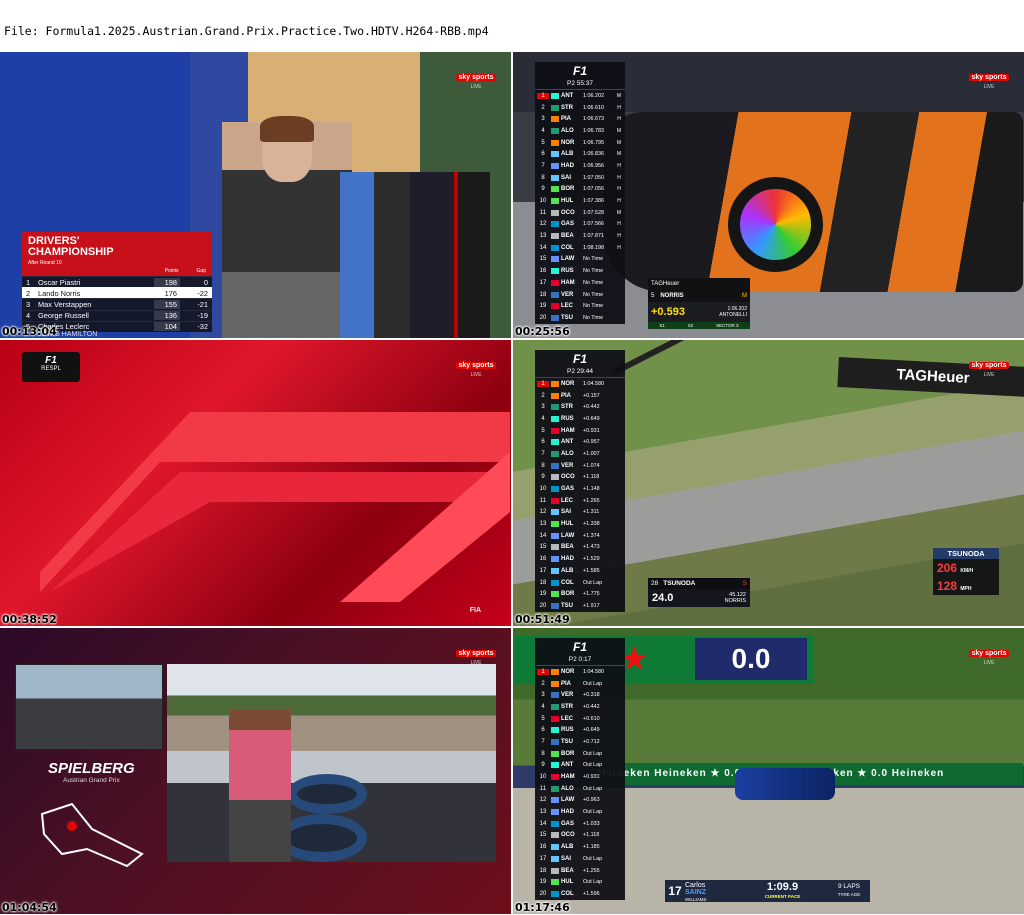  Describe the element at coordinates (580, 789) in the screenshot. I see `tower-row: 11 ALO Out Lap` at that location.